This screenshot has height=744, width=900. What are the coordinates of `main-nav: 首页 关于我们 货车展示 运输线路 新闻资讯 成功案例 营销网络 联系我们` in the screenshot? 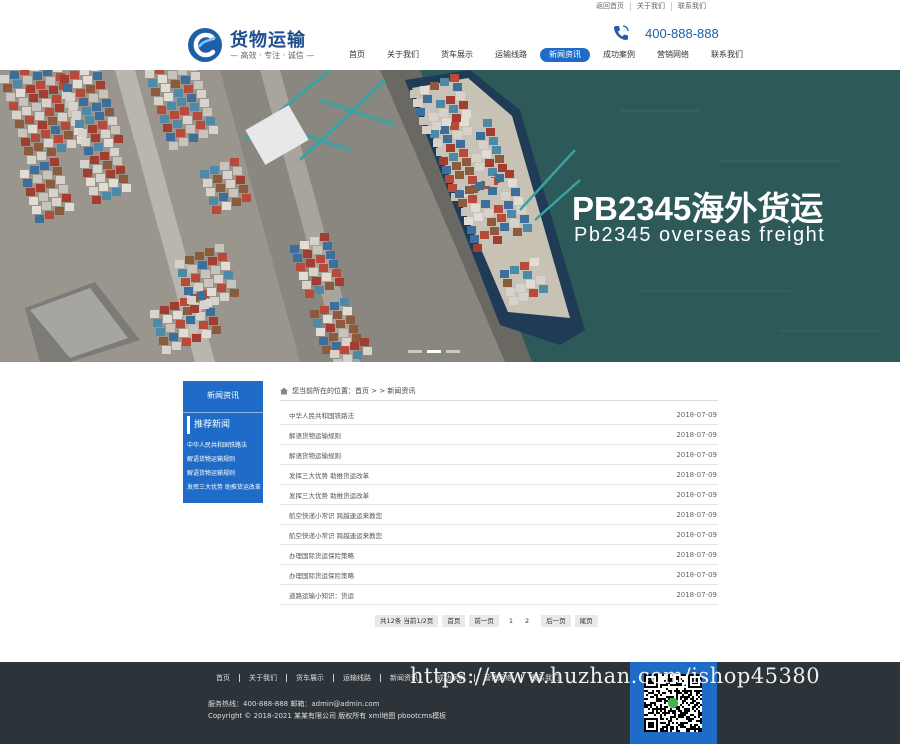 It's located at (548, 55).